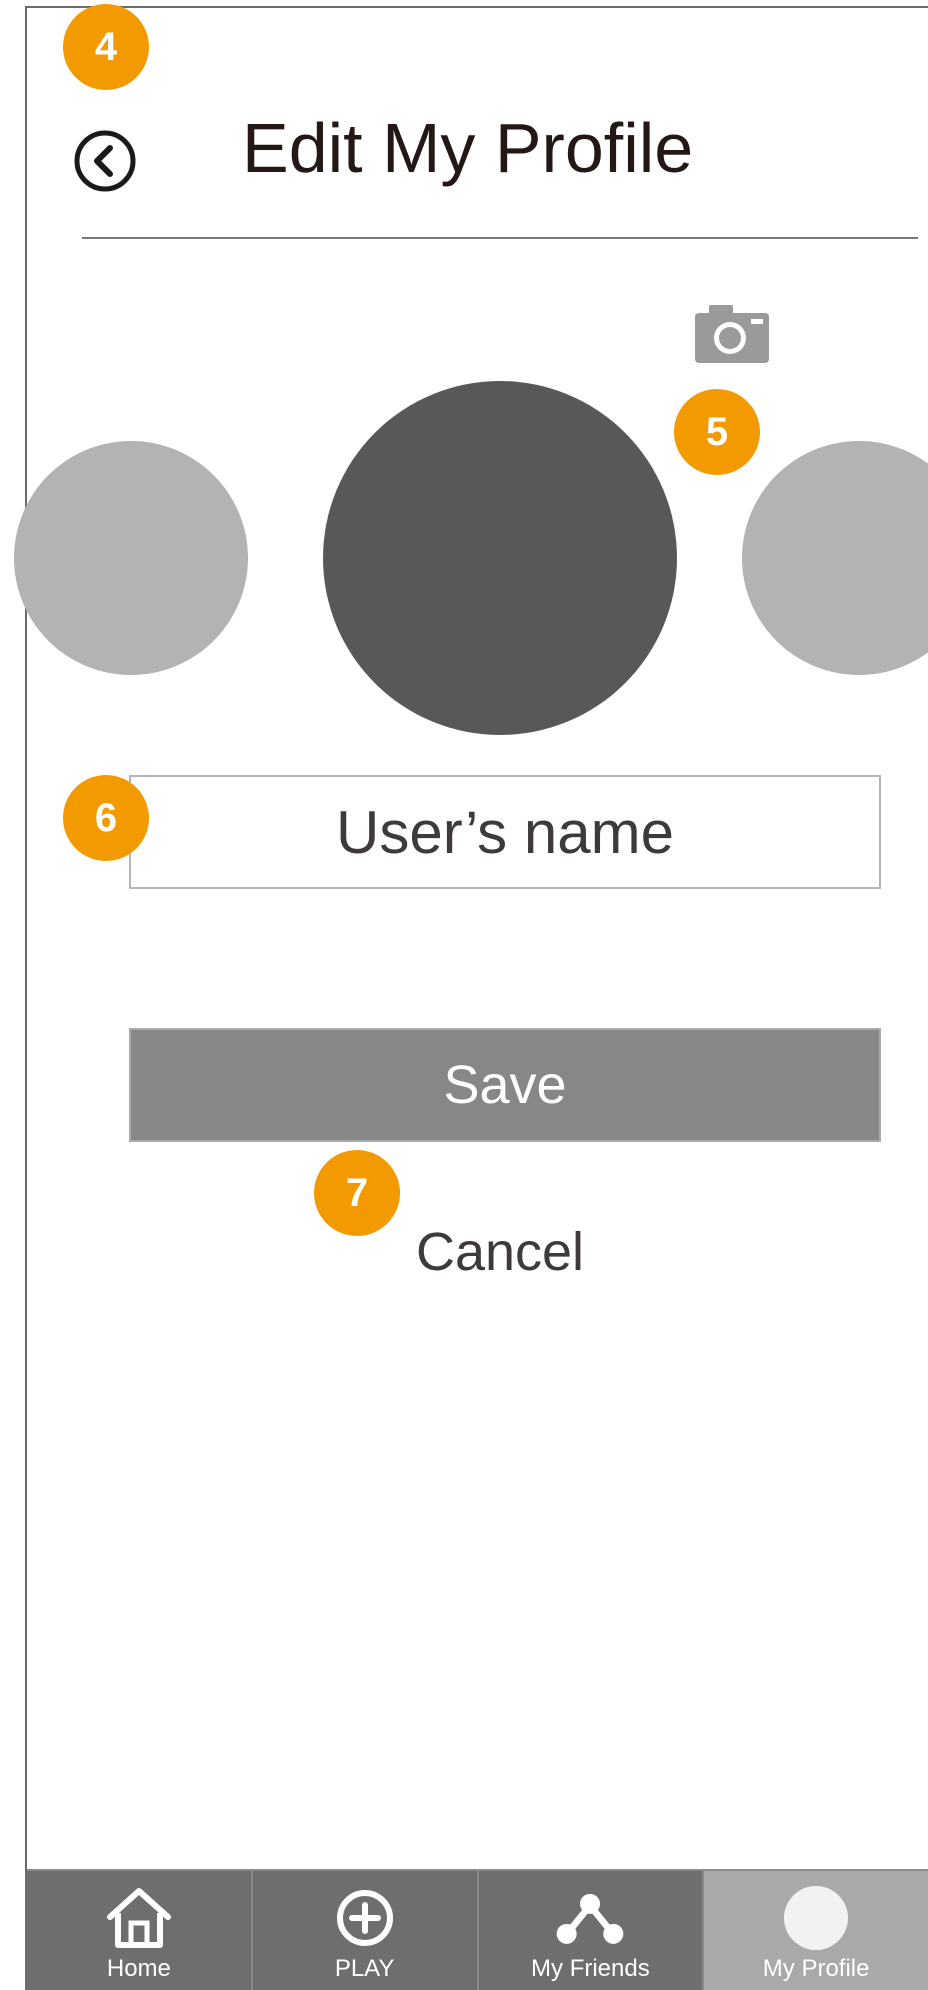  I want to click on plus-circle-icon, so click(364, 1918).